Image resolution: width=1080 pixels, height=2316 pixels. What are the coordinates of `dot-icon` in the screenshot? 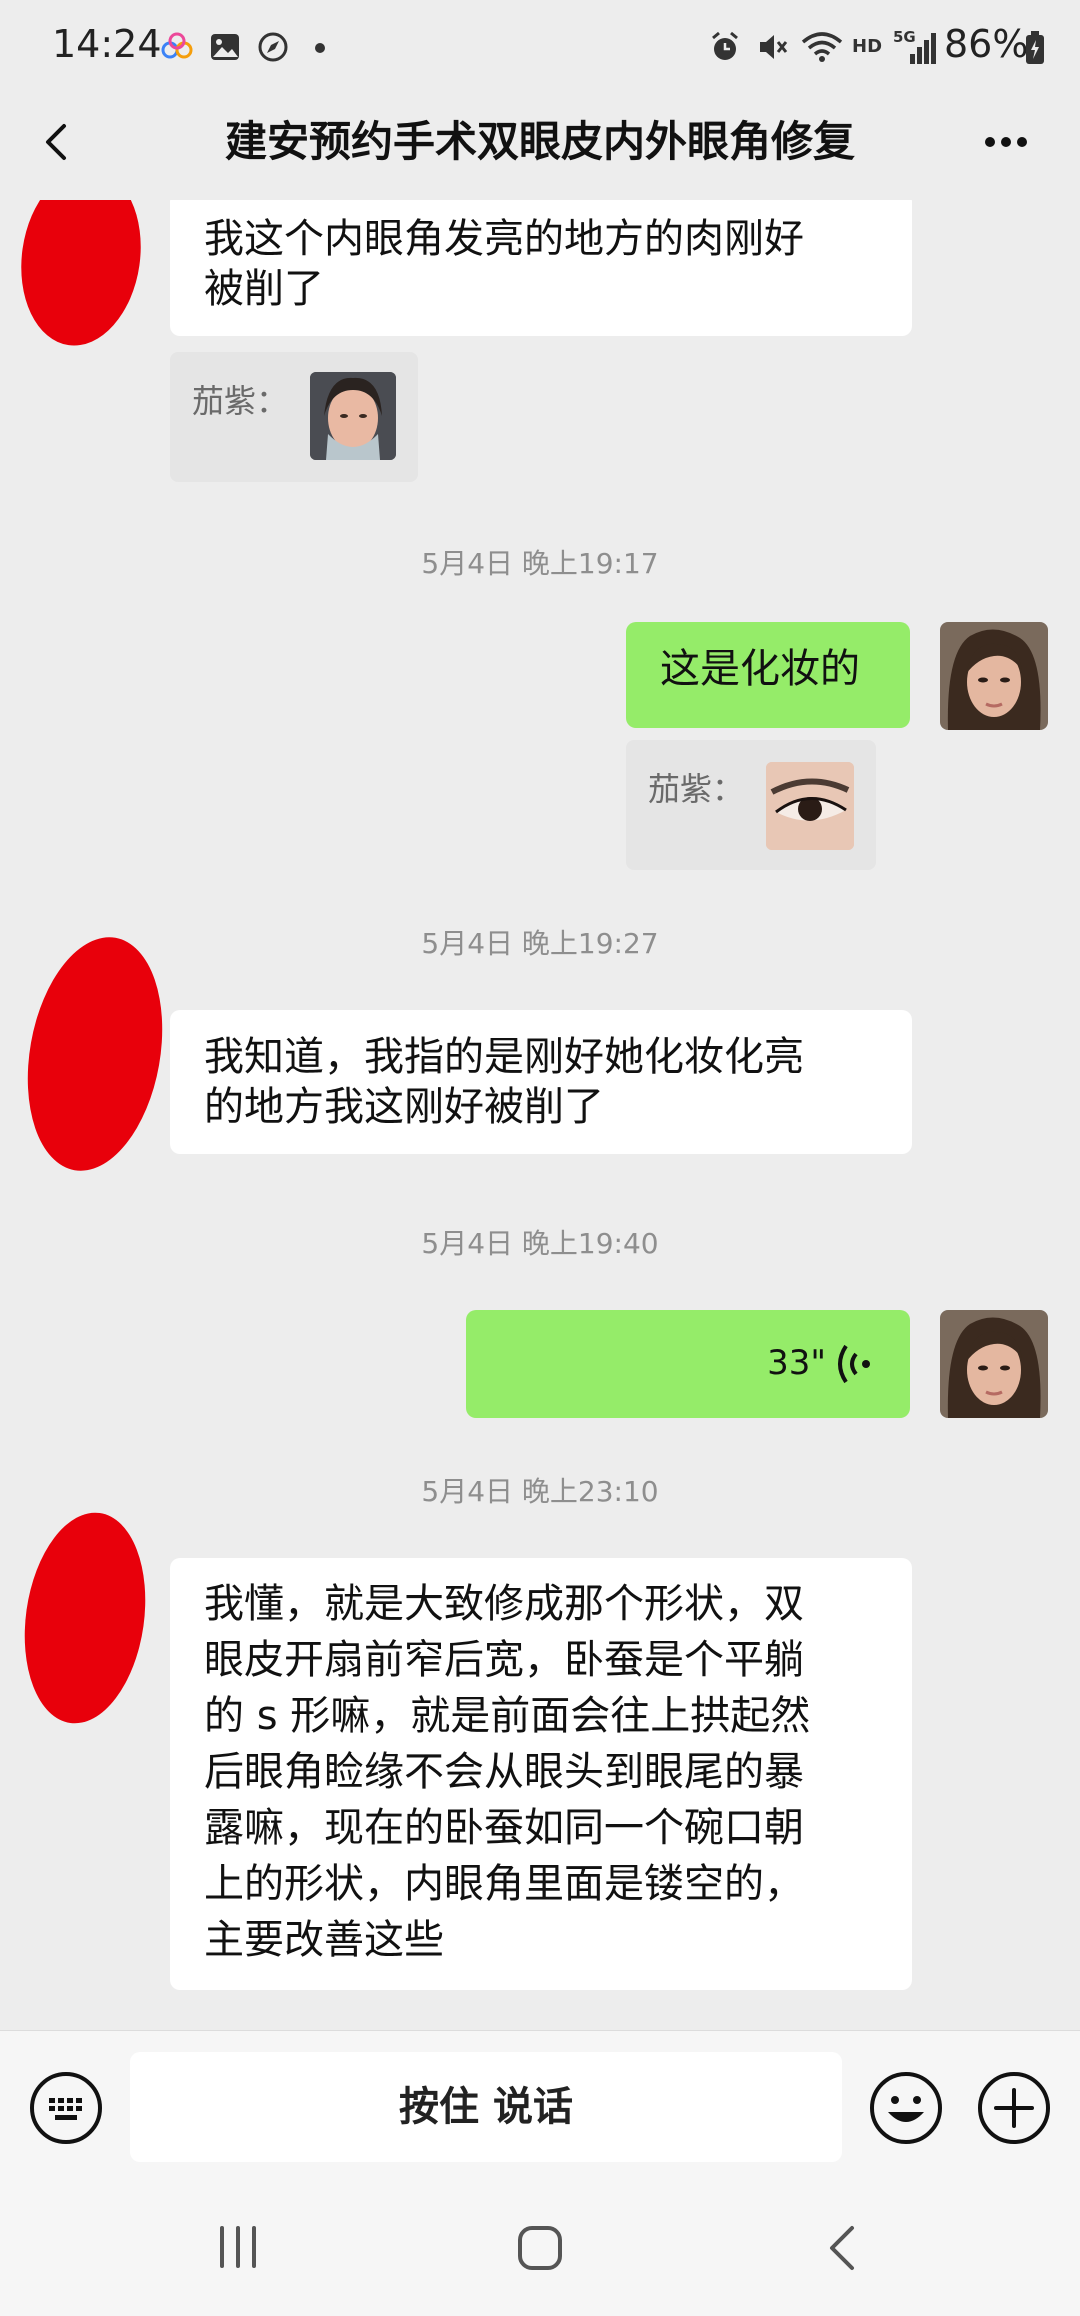 It's located at (320, 48).